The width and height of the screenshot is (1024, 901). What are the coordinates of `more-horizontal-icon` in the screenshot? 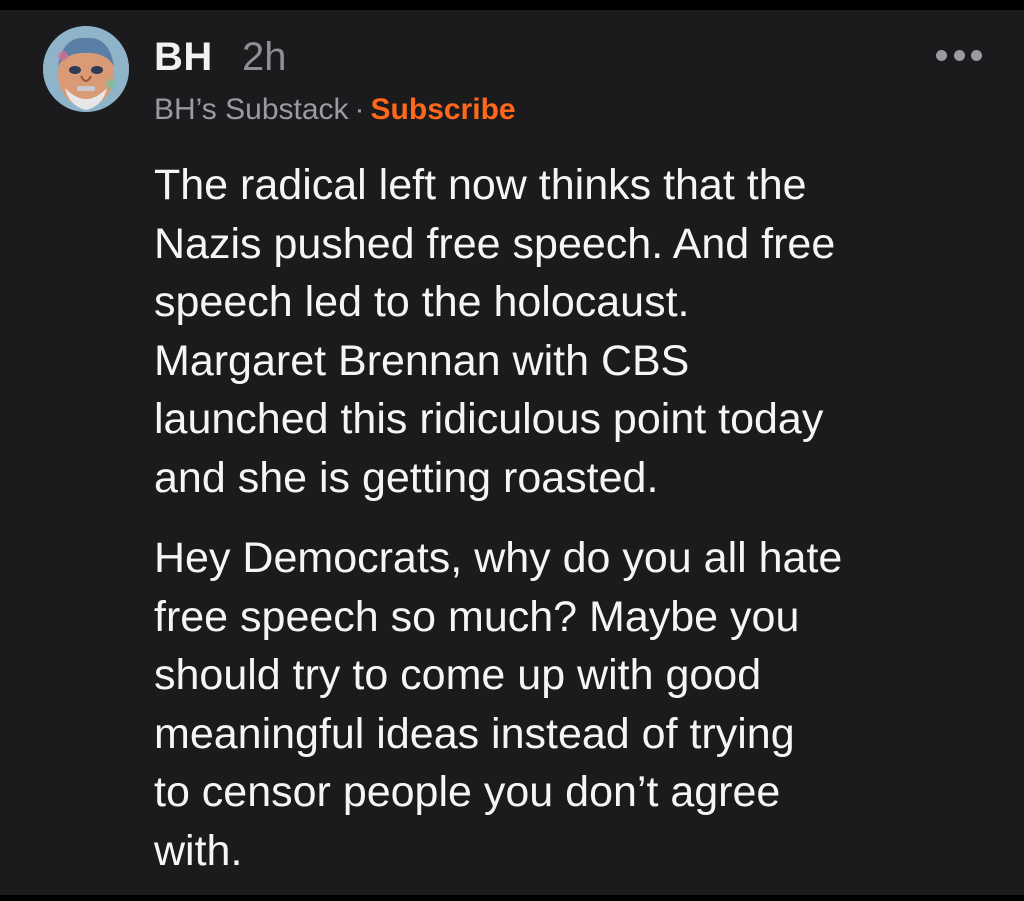 It's located at (941, 55).